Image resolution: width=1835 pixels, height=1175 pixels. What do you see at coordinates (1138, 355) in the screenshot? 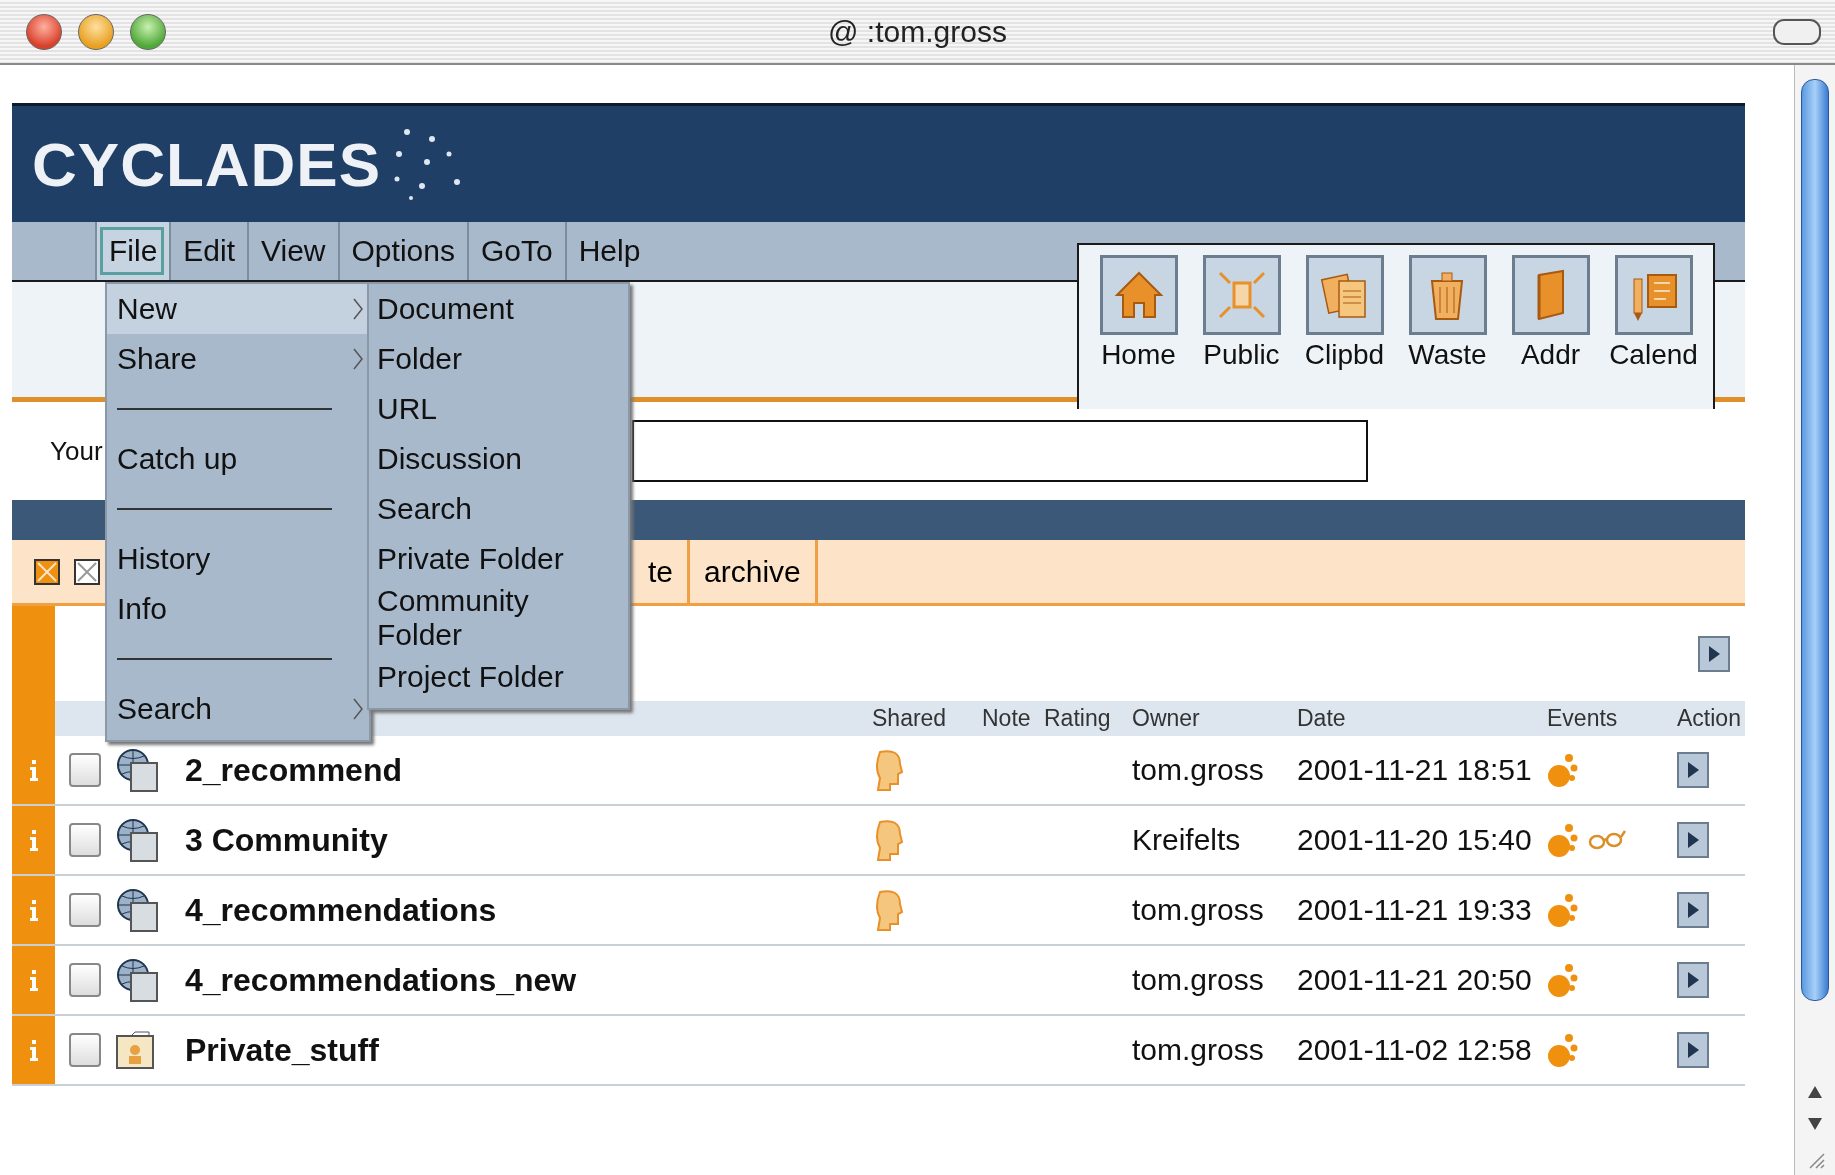
I see `toolbar-label: Home` at bounding box center [1138, 355].